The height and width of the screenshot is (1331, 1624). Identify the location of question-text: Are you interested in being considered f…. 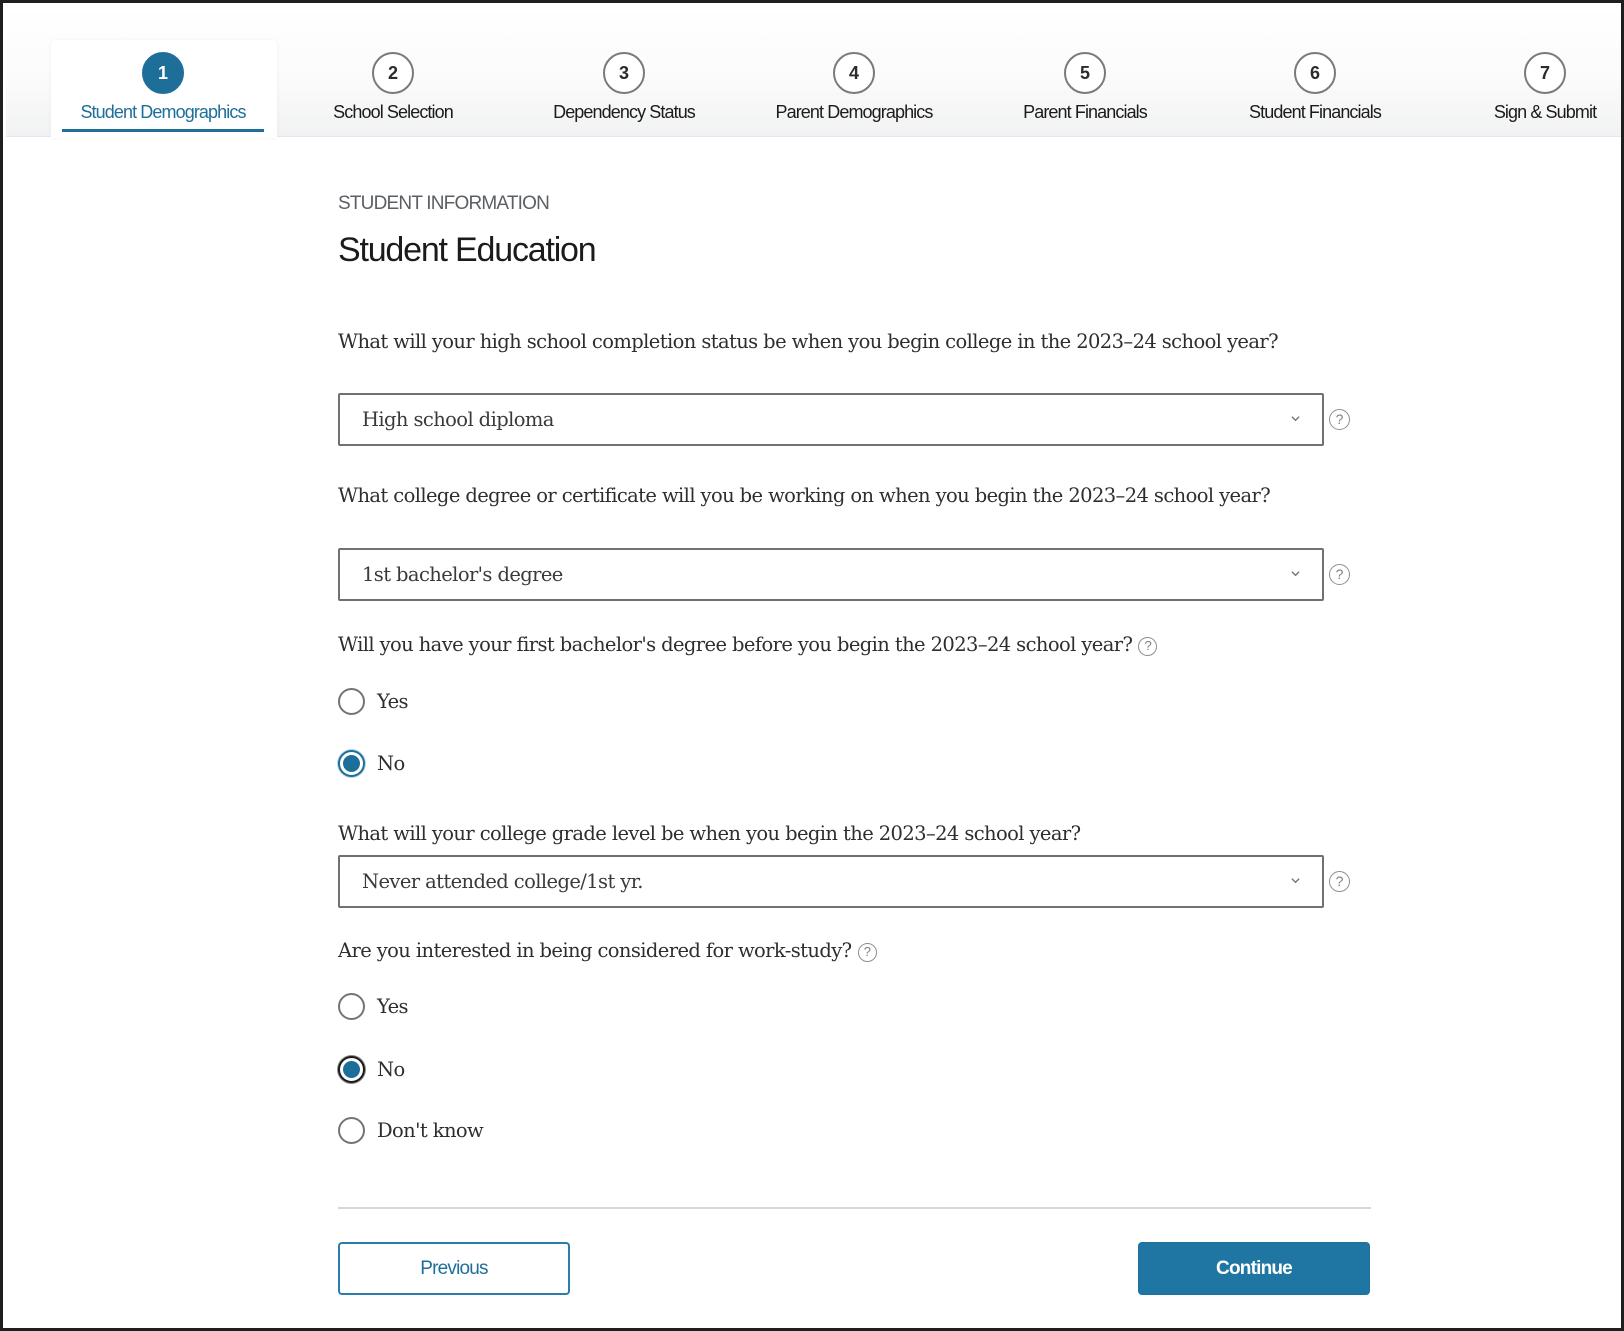
(595, 950).